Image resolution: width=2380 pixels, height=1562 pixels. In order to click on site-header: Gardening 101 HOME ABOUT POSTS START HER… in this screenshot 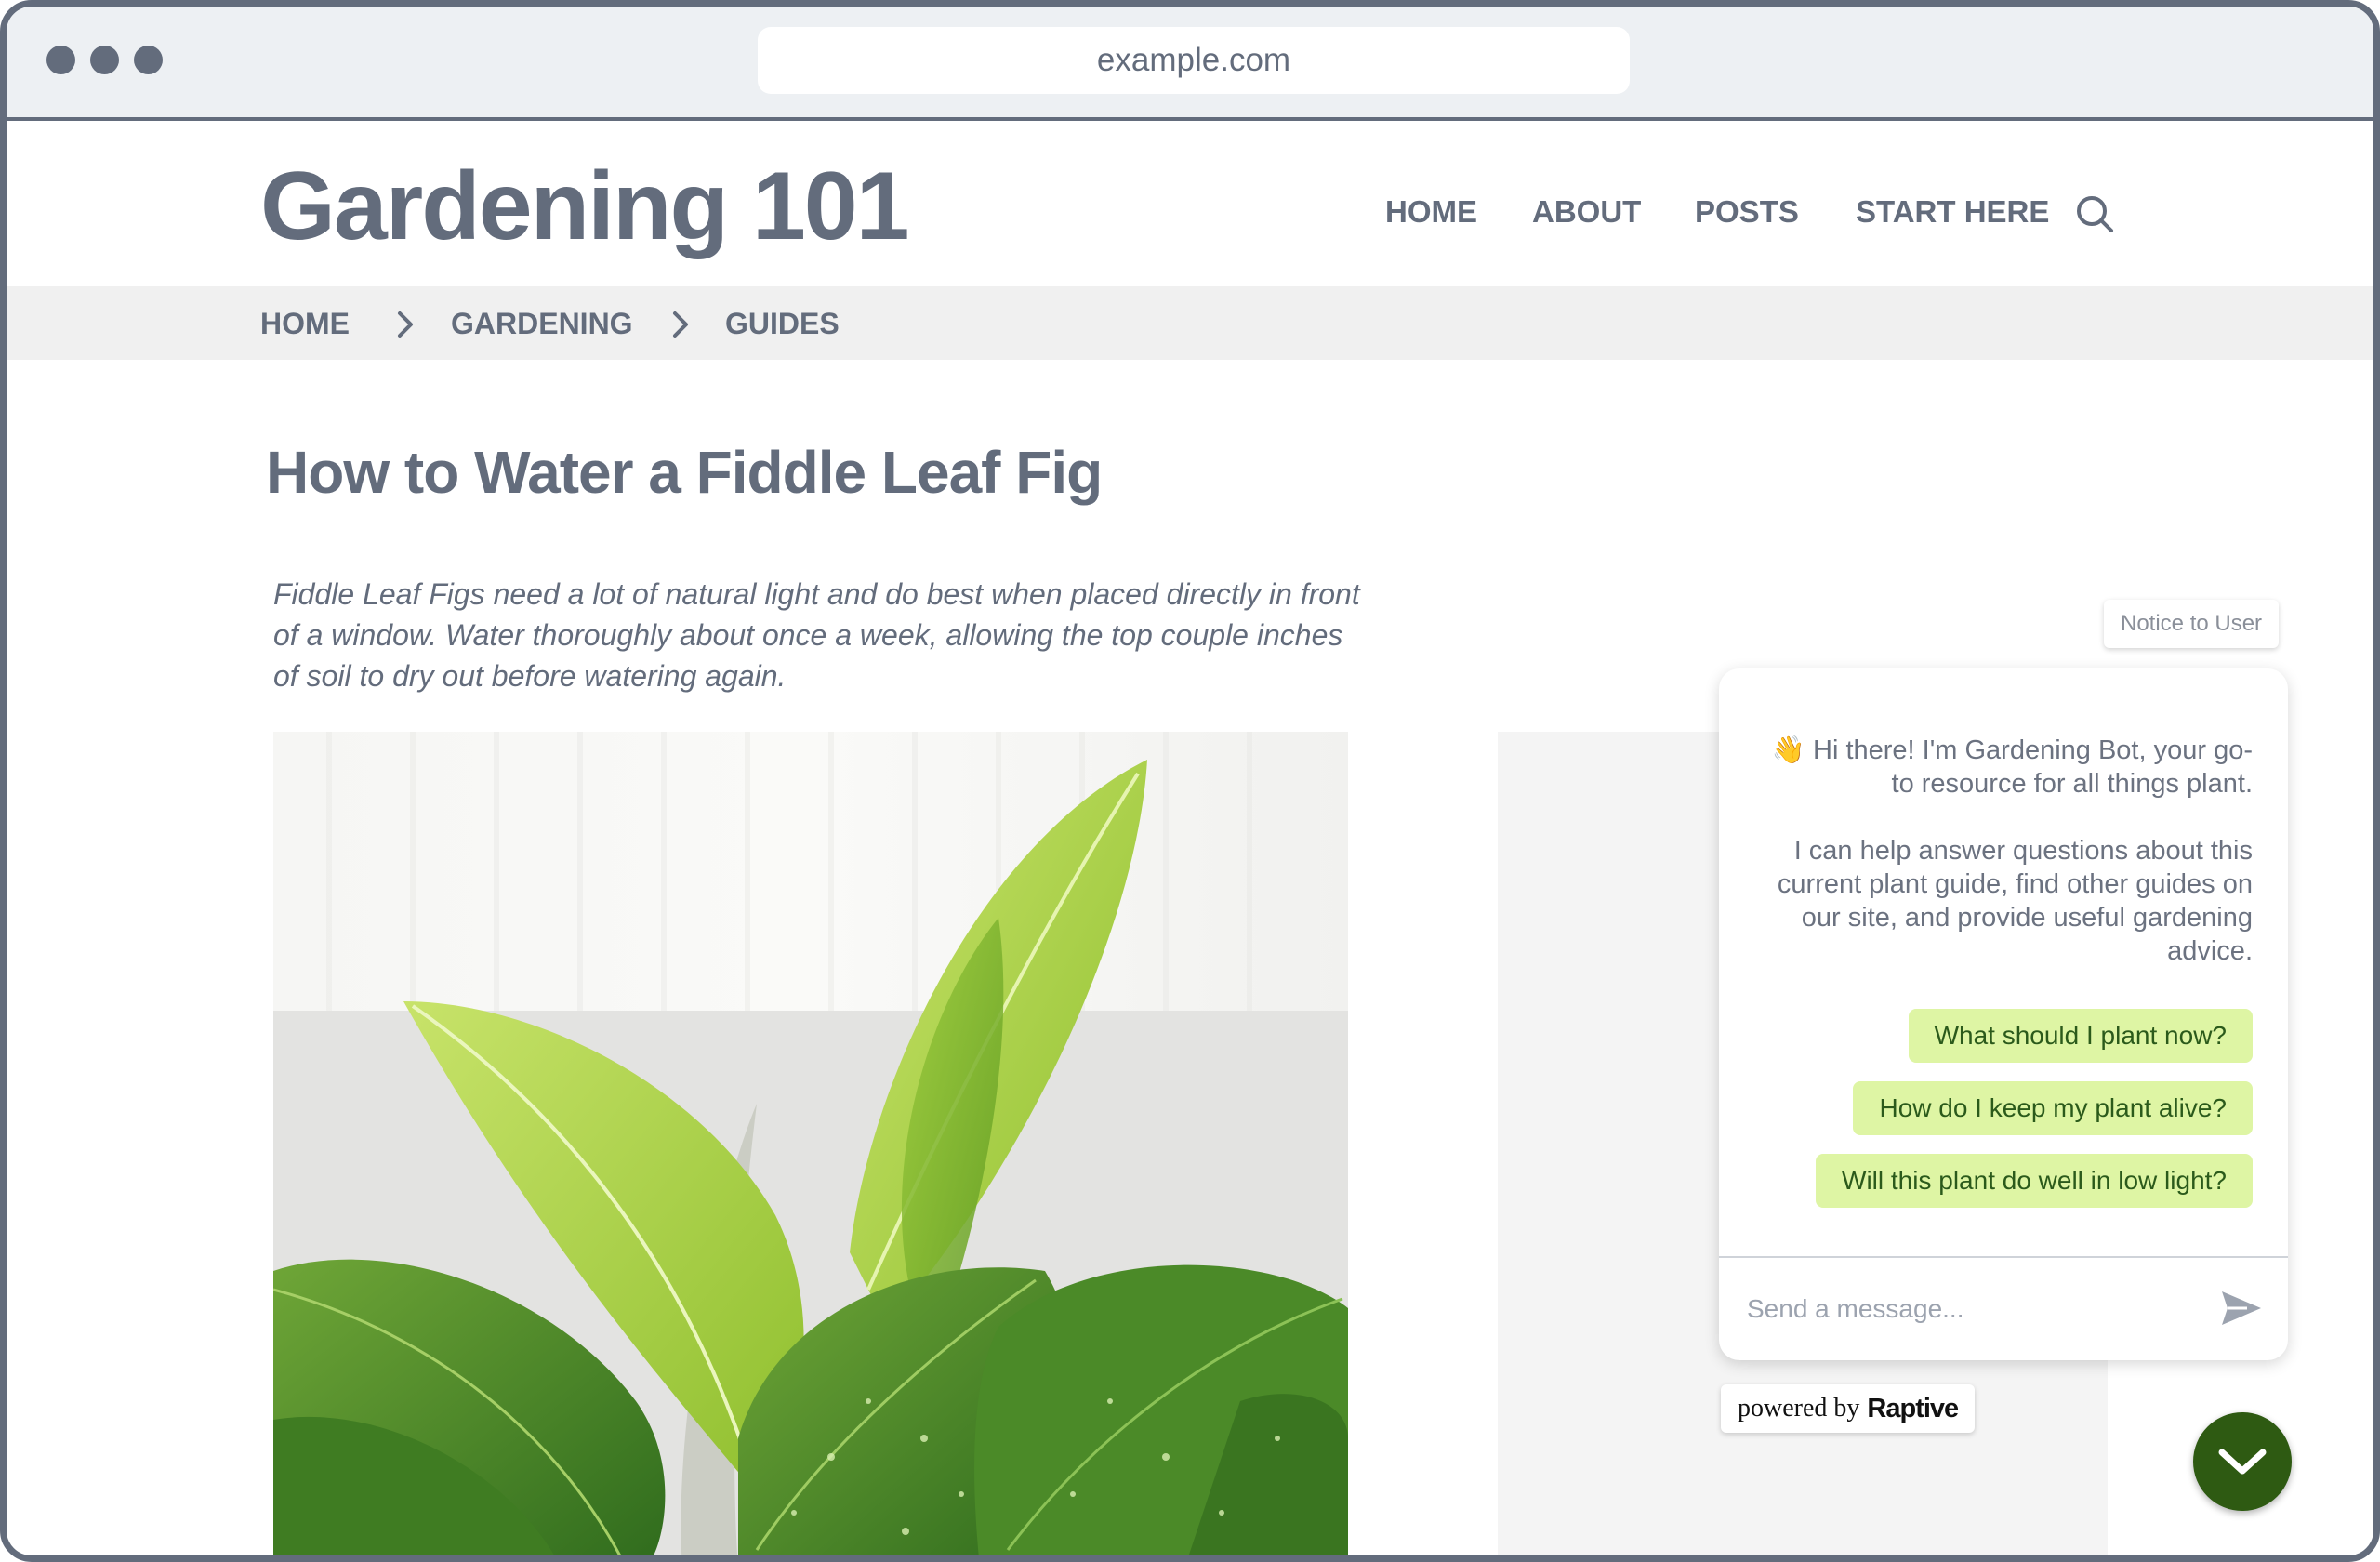, I will do `click(1190, 203)`.